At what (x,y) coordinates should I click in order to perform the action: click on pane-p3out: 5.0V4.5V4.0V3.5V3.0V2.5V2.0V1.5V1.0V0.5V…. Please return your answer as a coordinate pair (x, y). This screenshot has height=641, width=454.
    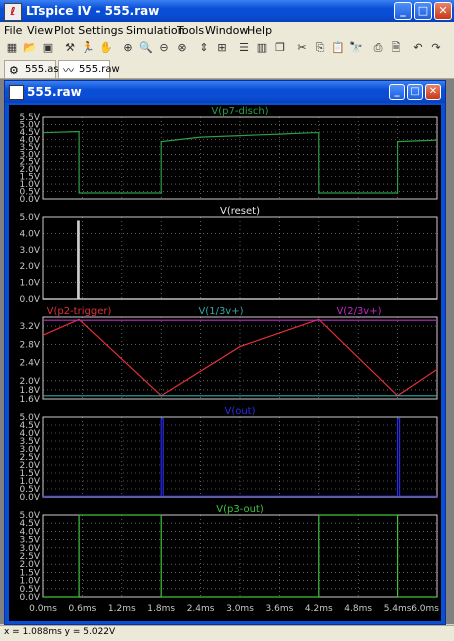
    Looking at the image, I should click on (229, 553).